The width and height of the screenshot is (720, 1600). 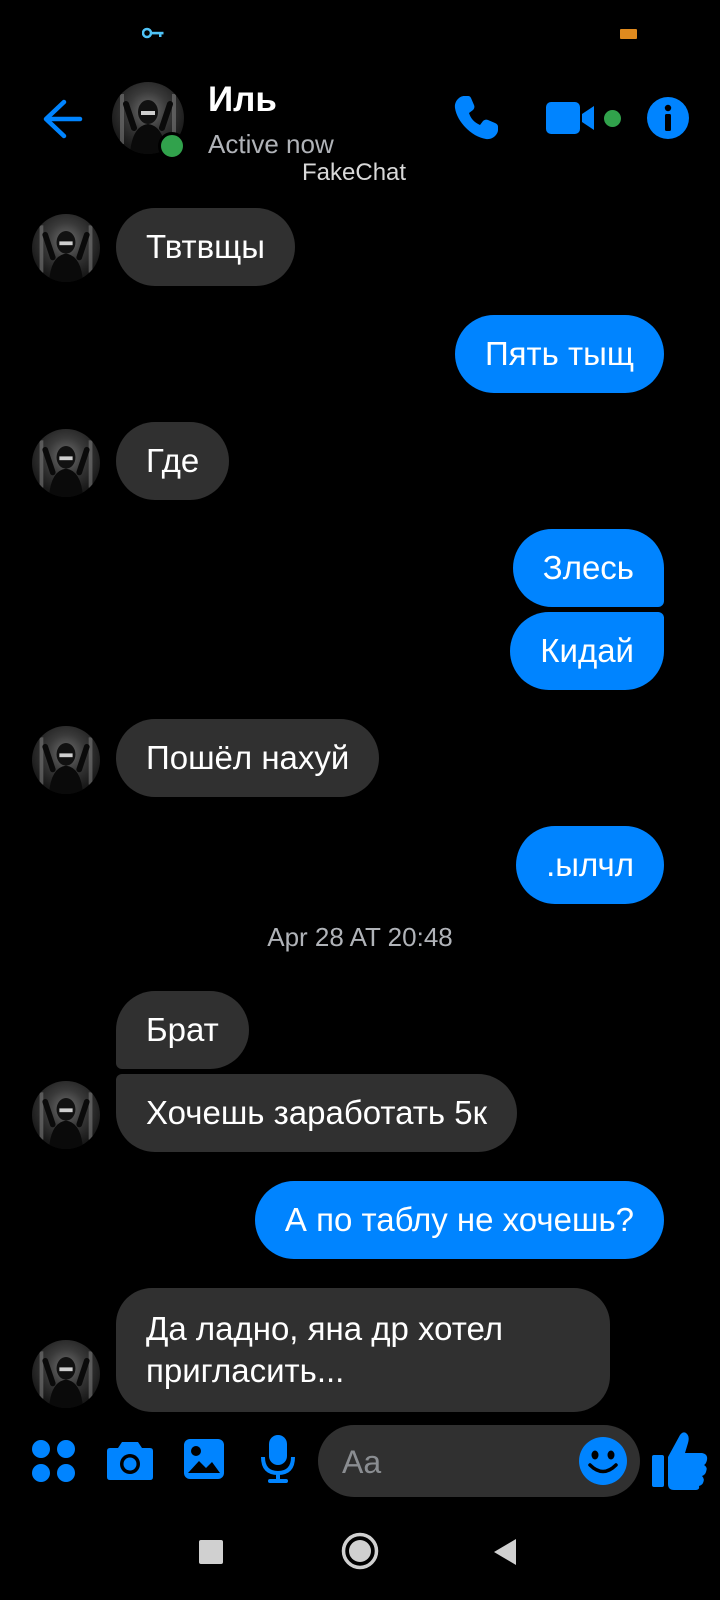 I want to click on online-status-dot, so click(x=172, y=146).